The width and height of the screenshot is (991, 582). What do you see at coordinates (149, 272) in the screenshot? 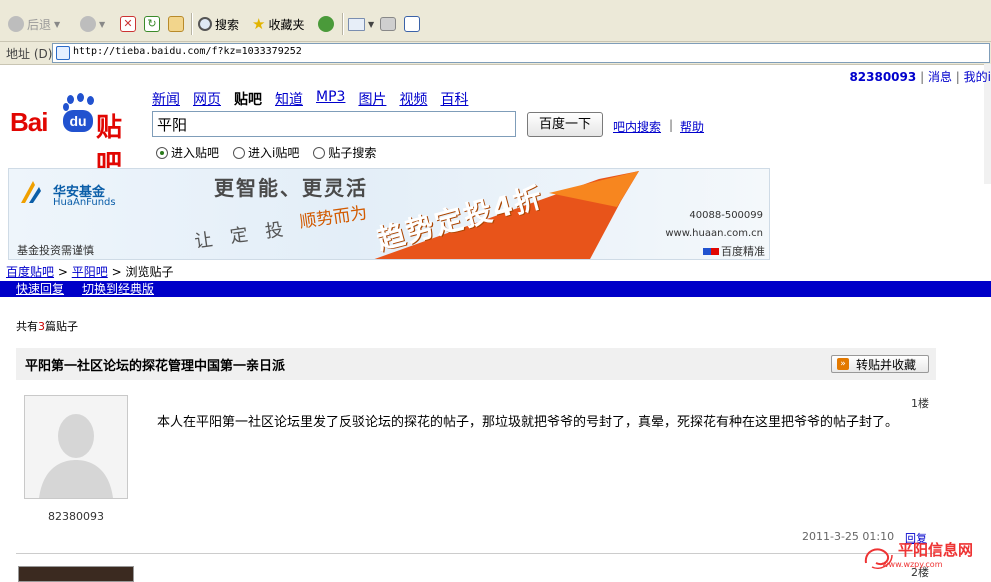
I see `breadcrumb-current: 浏览贴子` at bounding box center [149, 272].